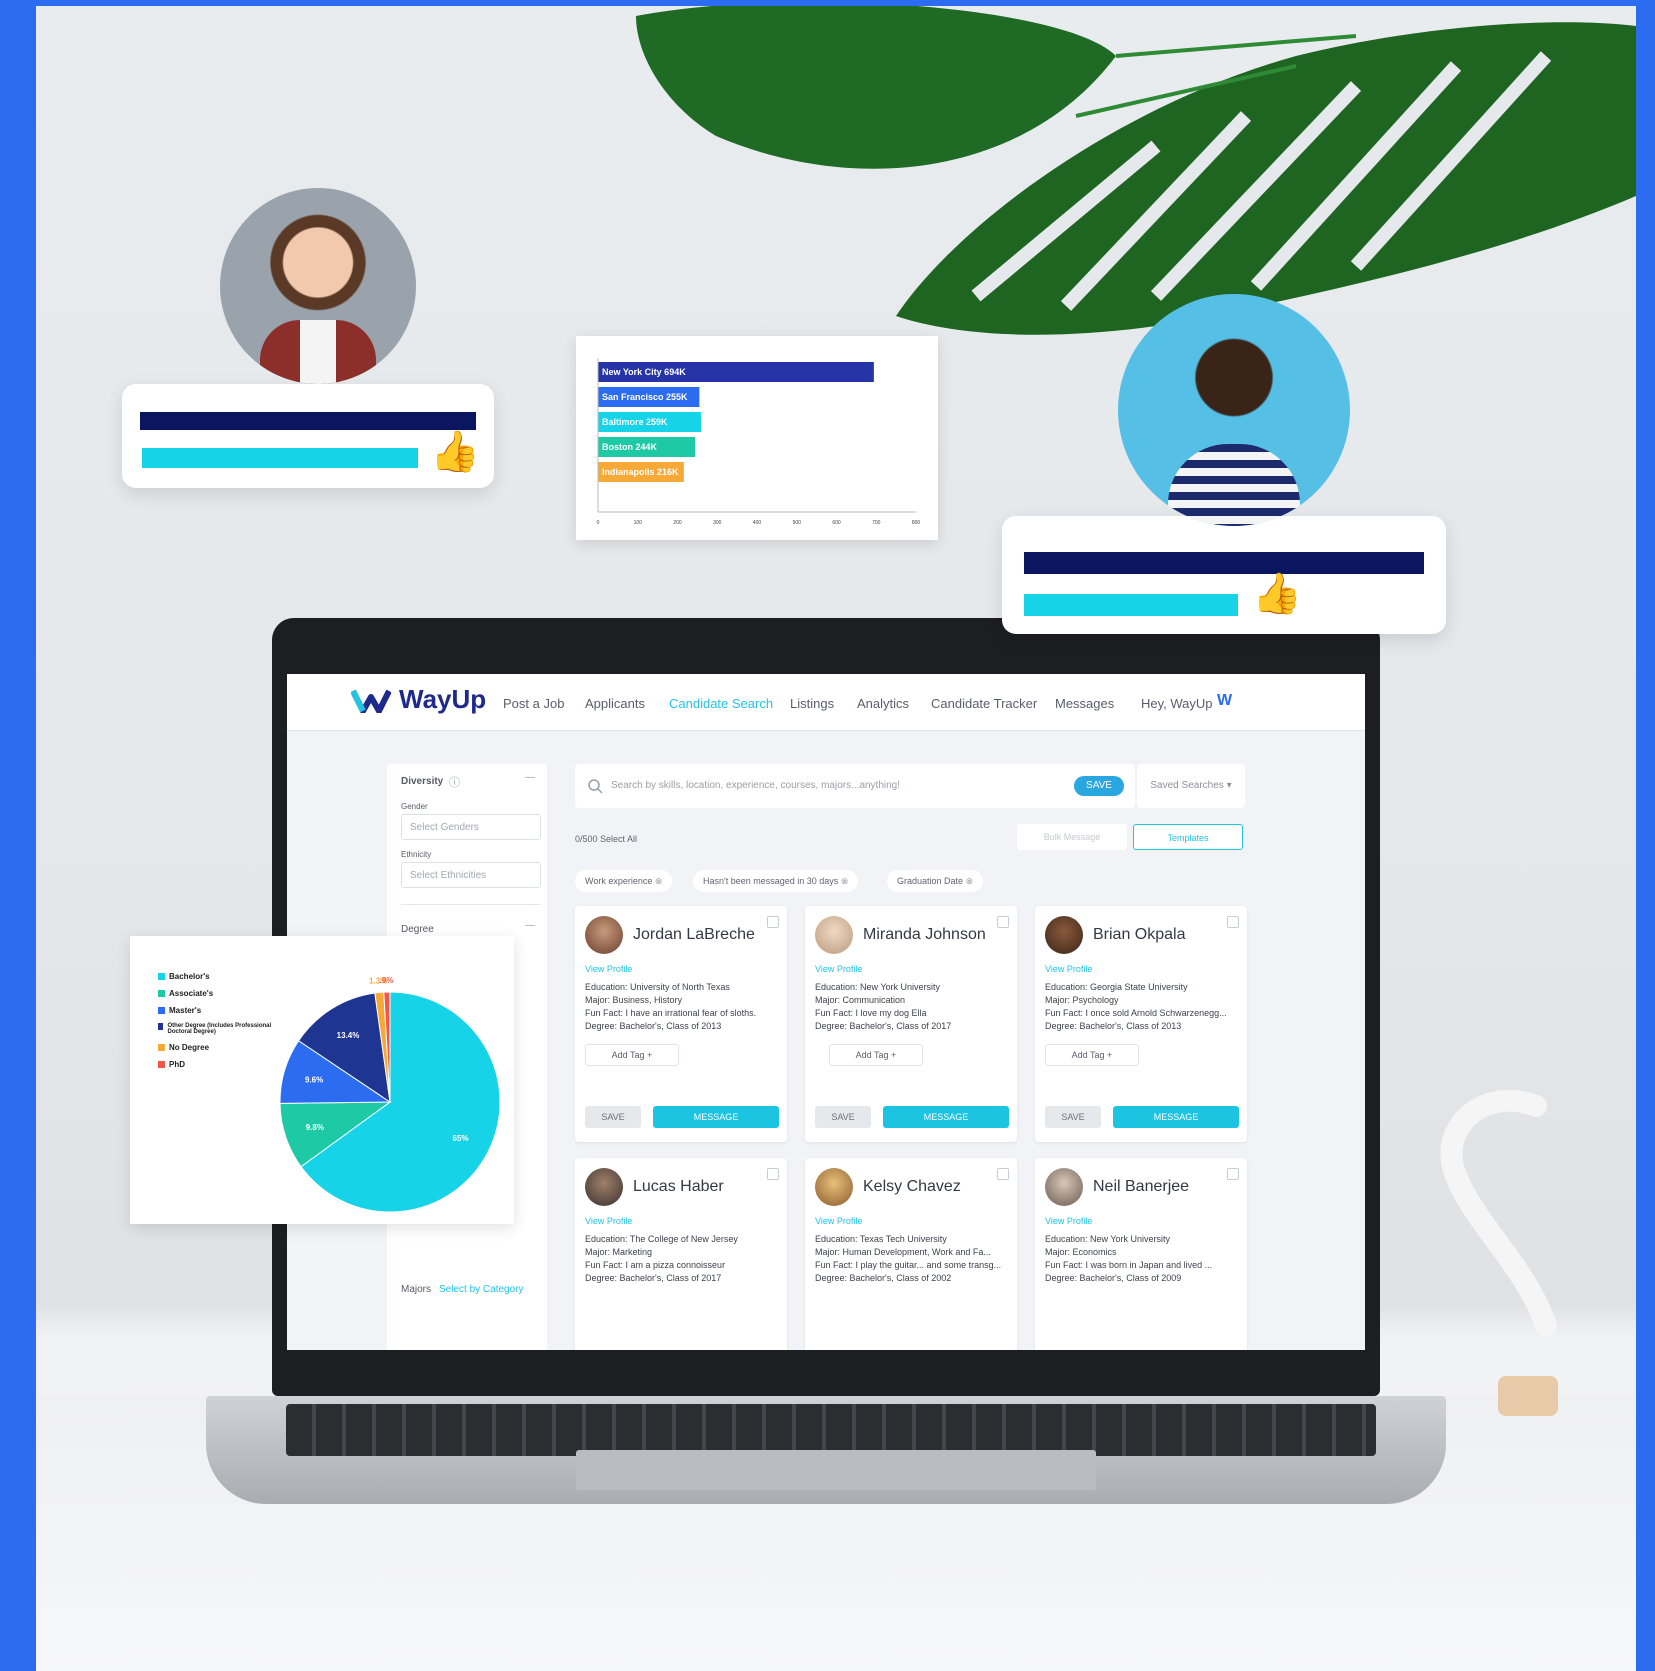 This screenshot has height=1671, width=1655. I want to click on major-line: Major: Communication, so click(860, 1000).